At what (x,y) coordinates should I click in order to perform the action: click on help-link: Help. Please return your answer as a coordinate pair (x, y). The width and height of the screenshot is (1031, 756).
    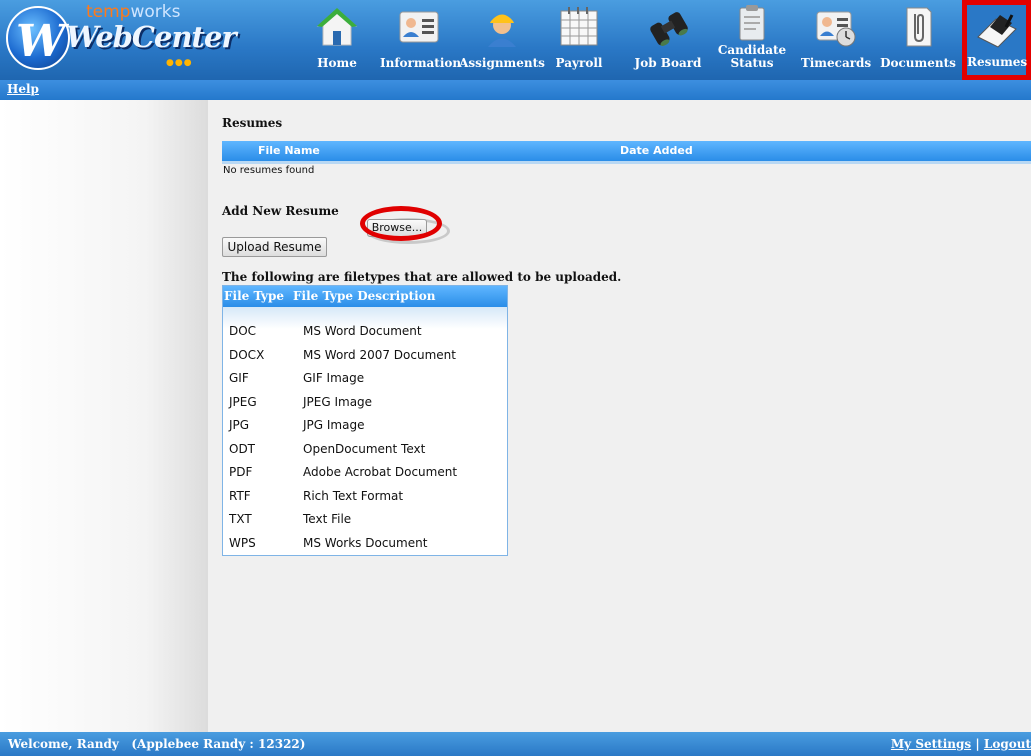
    Looking at the image, I should click on (23, 89).